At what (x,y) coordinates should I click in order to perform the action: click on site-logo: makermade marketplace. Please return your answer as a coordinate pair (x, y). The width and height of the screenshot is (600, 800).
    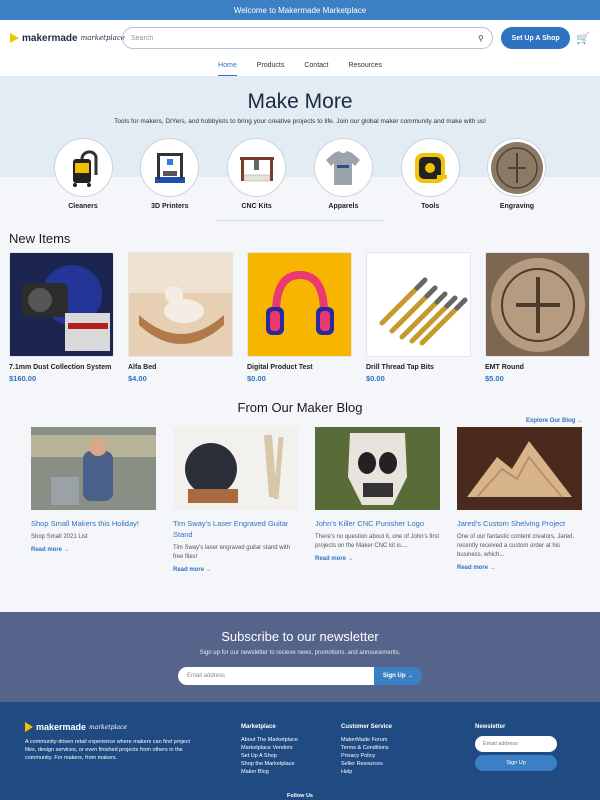
    Looking at the image, I should click on (67, 38).